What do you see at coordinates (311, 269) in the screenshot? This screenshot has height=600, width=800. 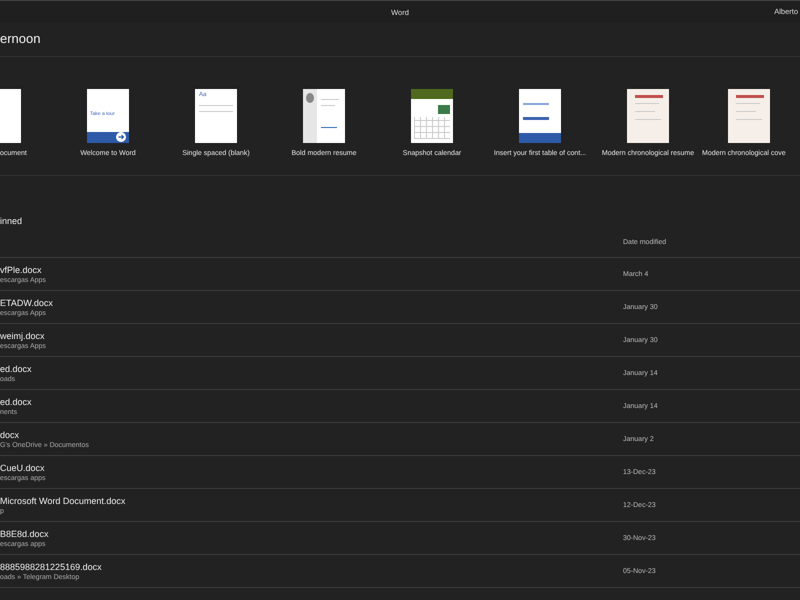 I see `file-name: vfPle.docx` at bounding box center [311, 269].